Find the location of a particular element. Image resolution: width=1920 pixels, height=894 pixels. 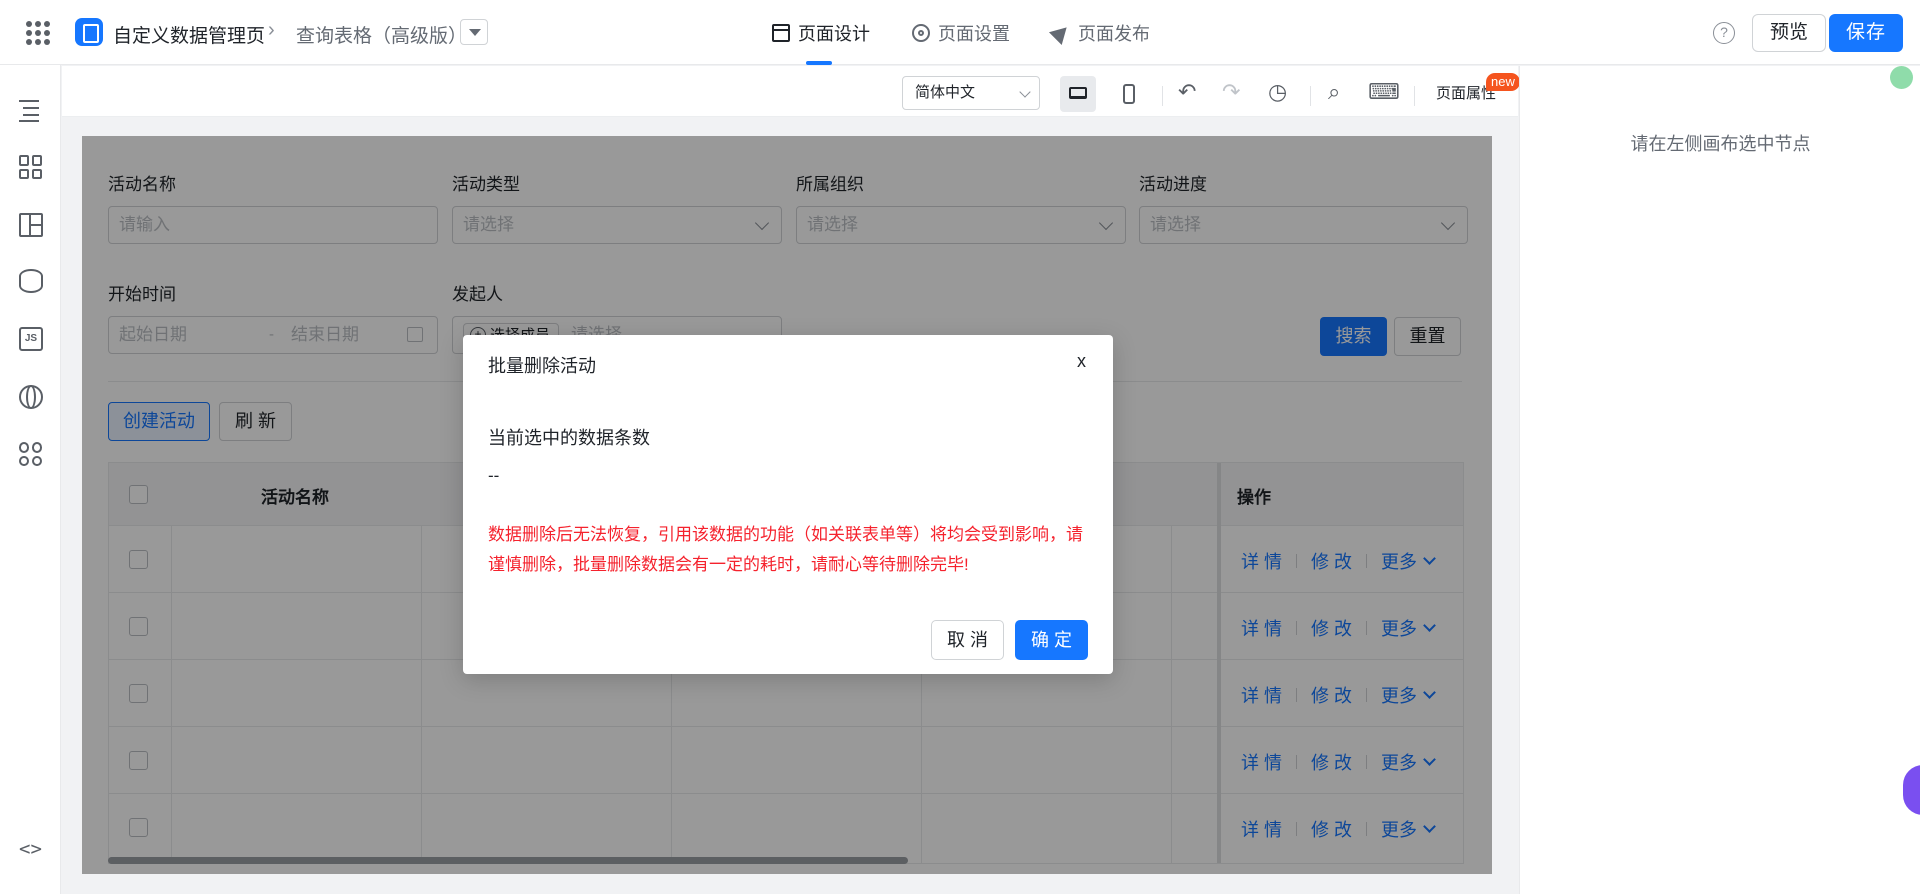

layout-panel-icon is located at coordinates (31, 225).